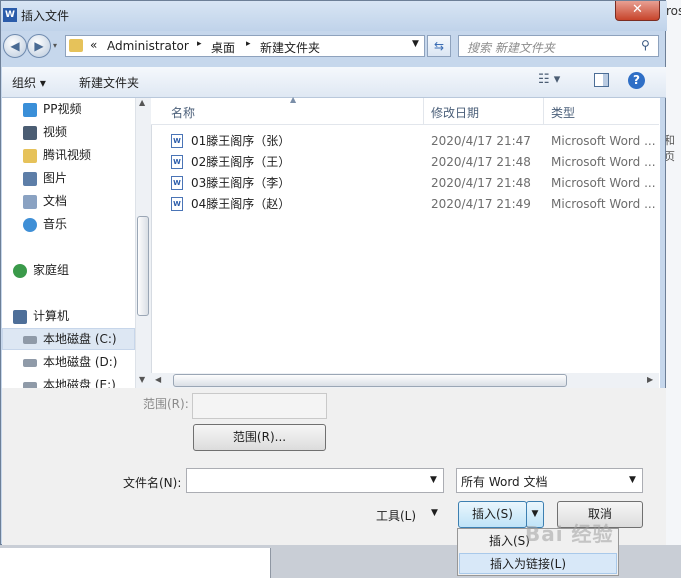  Describe the element at coordinates (315, 480) in the screenshot. I see `filename-input: ▼` at that location.